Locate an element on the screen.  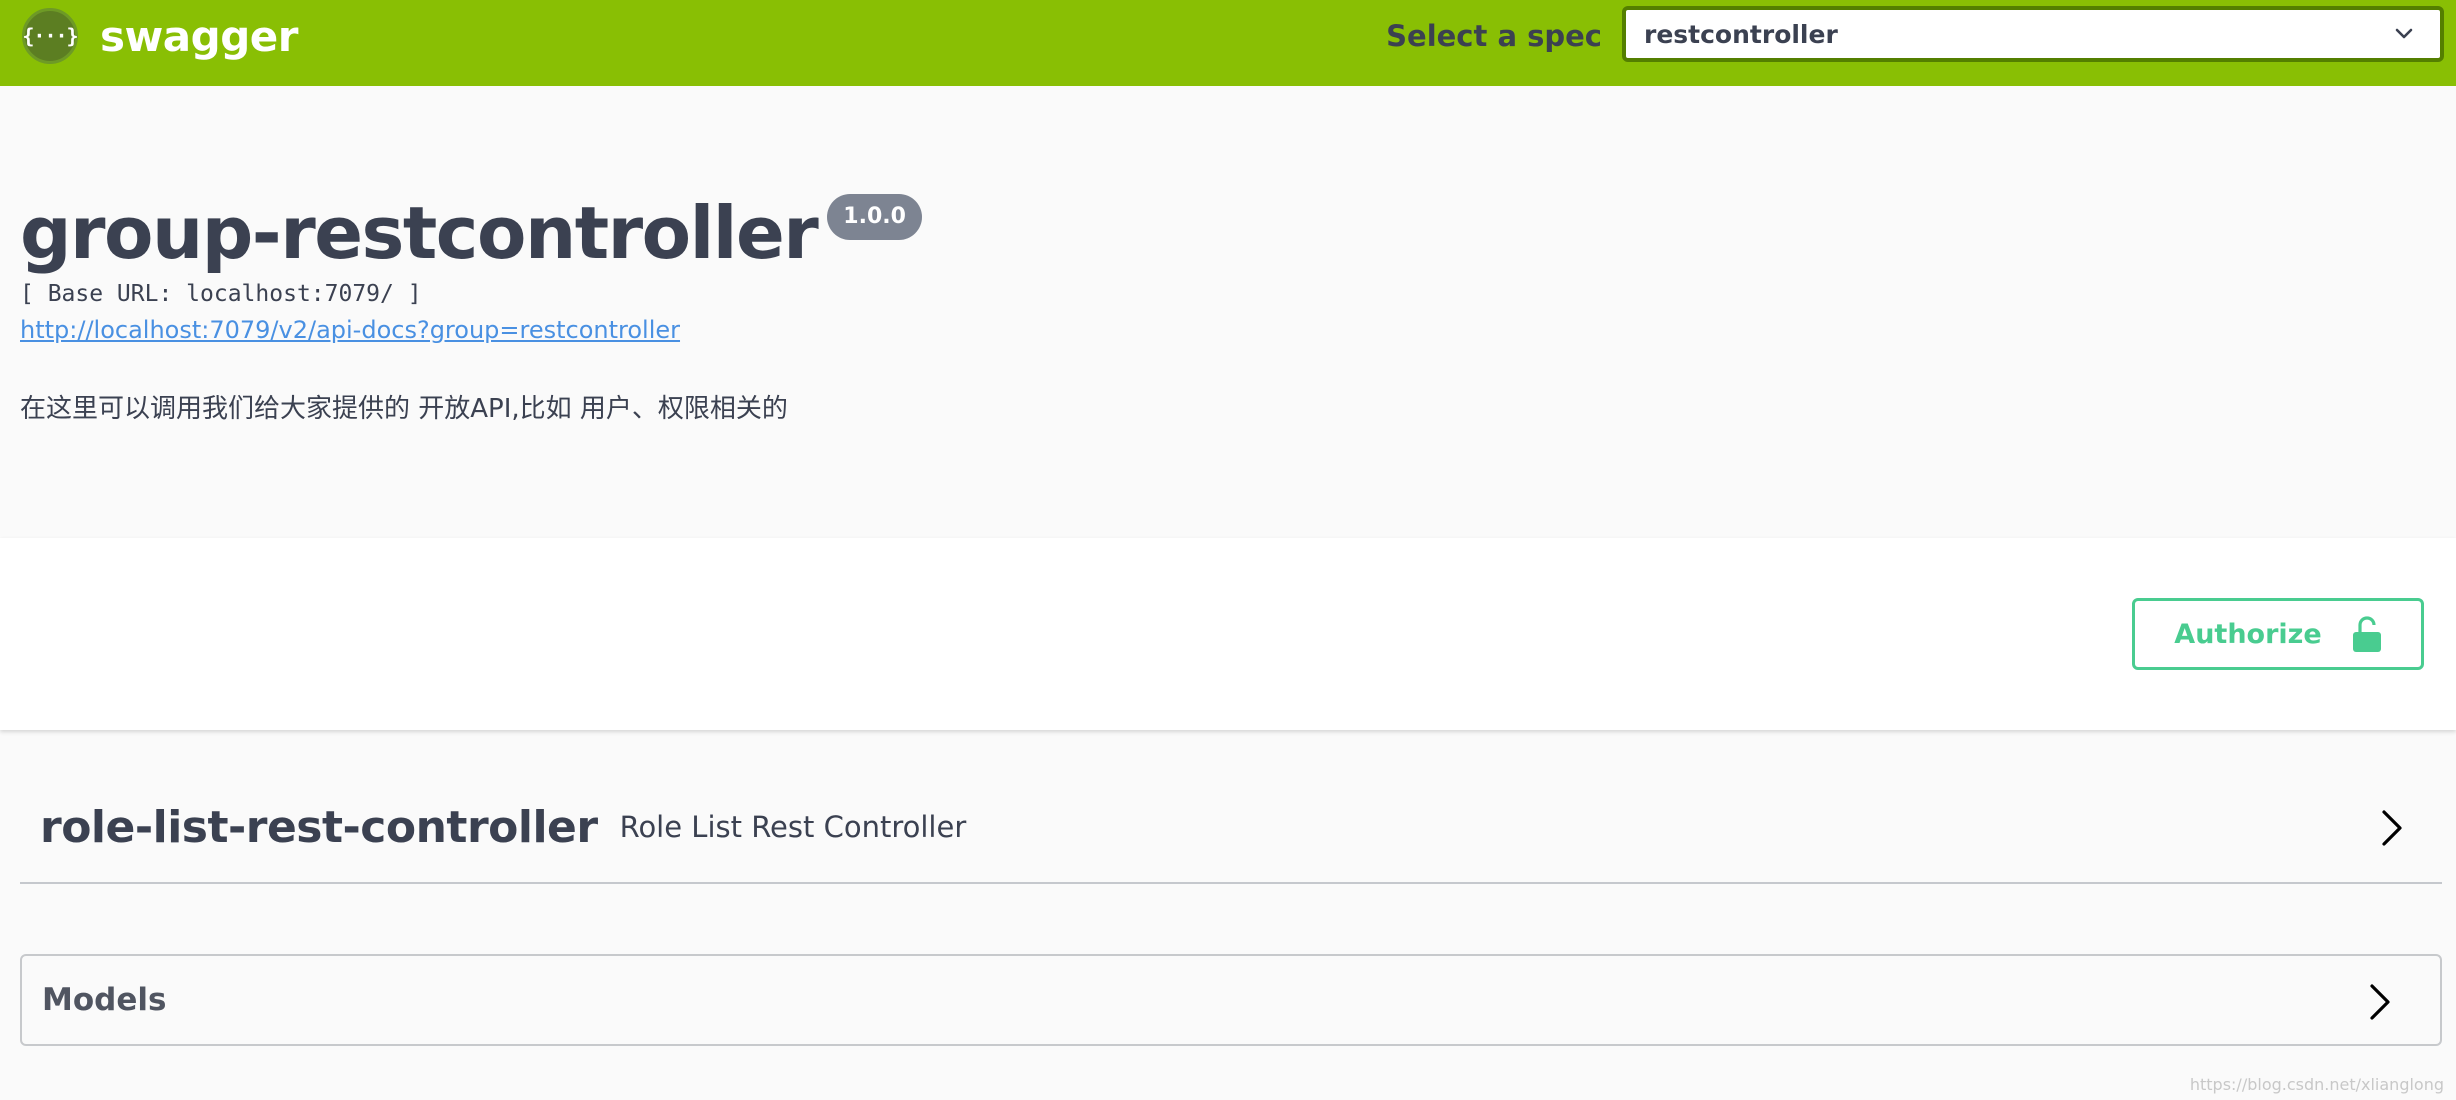
models-title: Models is located at coordinates (104, 1000).